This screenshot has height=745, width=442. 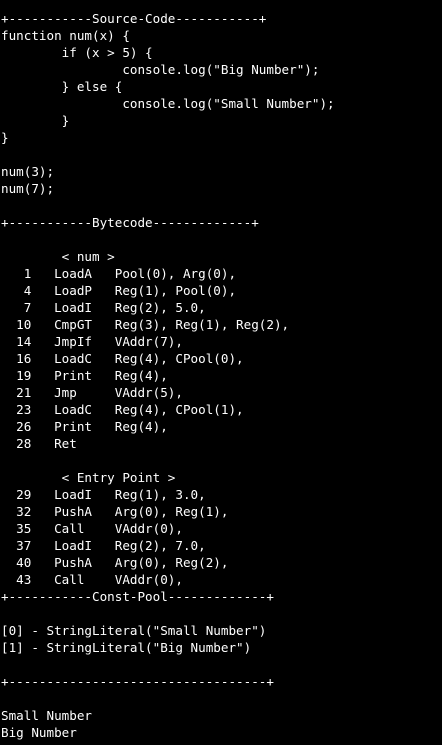 I want to click on terminal-line: +-----------Bytecode-------------+, so click(x=130, y=222).